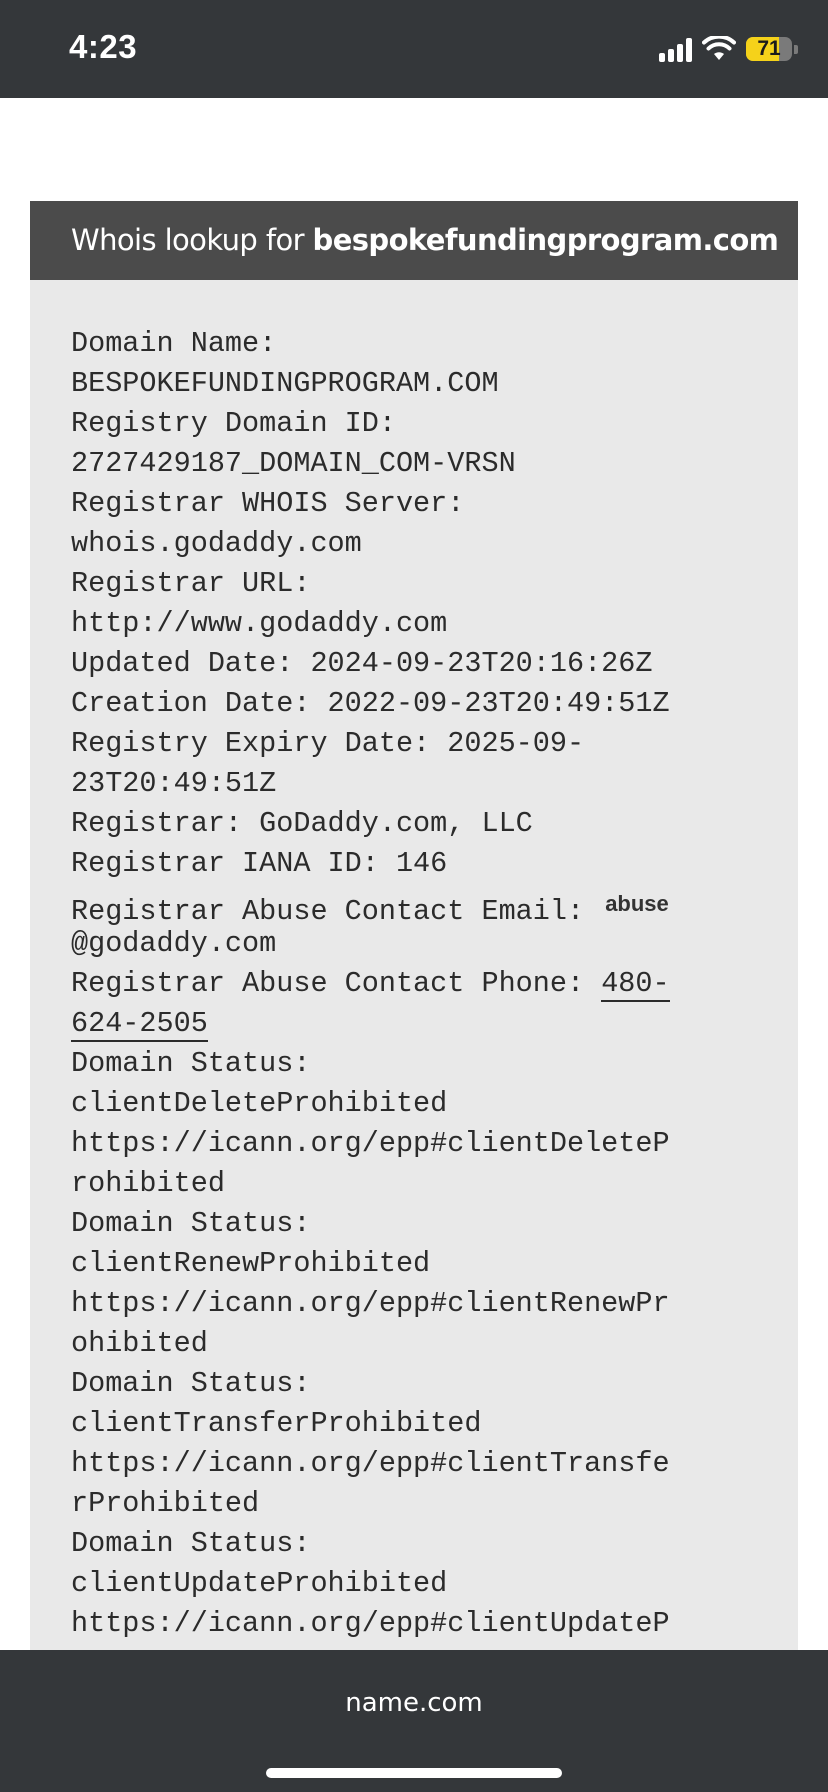 The image size is (828, 1792). What do you see at coordinates (276, 1423) in the screenshot?
I see `whois-line: clientTransferProhibited` at bounding box center [276, 1423].